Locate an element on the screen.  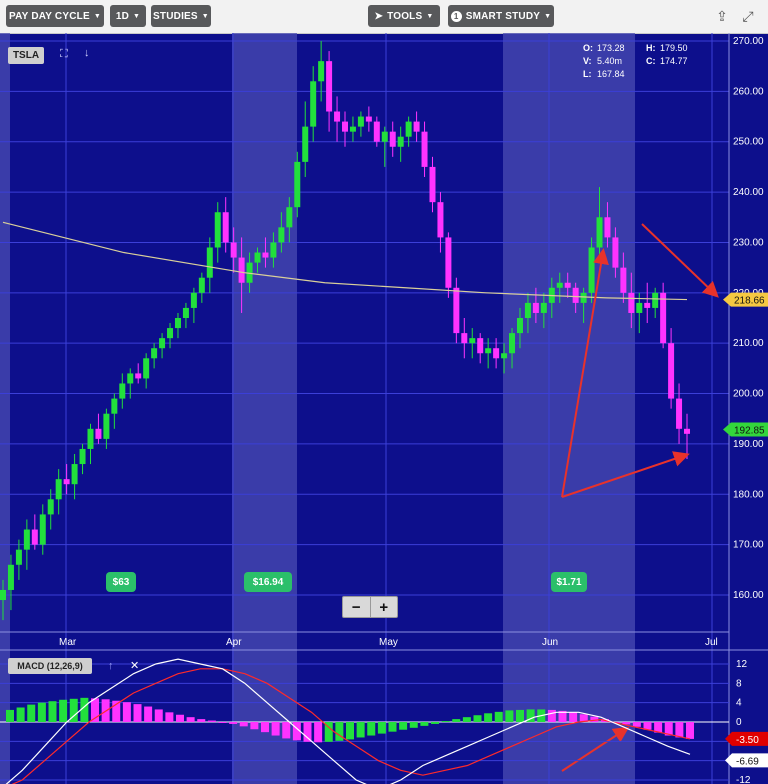
y-tick-label: 200.00 is located at coordinates (748, 394).